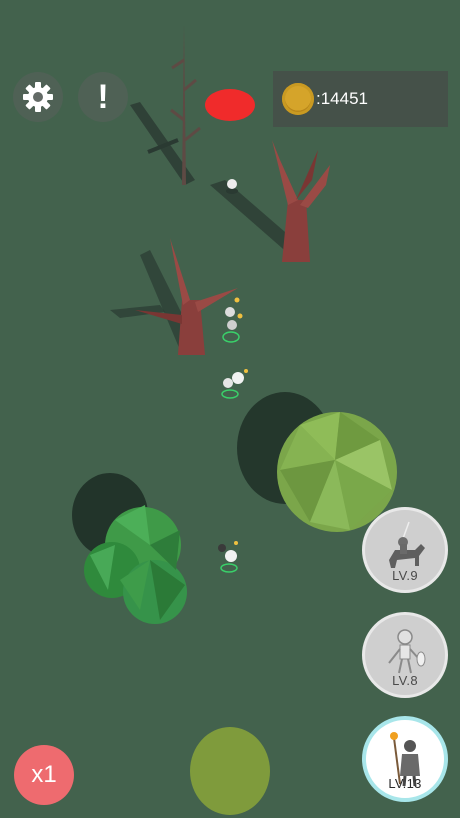 This screenshot has width=460, height=818. I want to click on unit-group-torches, so click(232, 320).